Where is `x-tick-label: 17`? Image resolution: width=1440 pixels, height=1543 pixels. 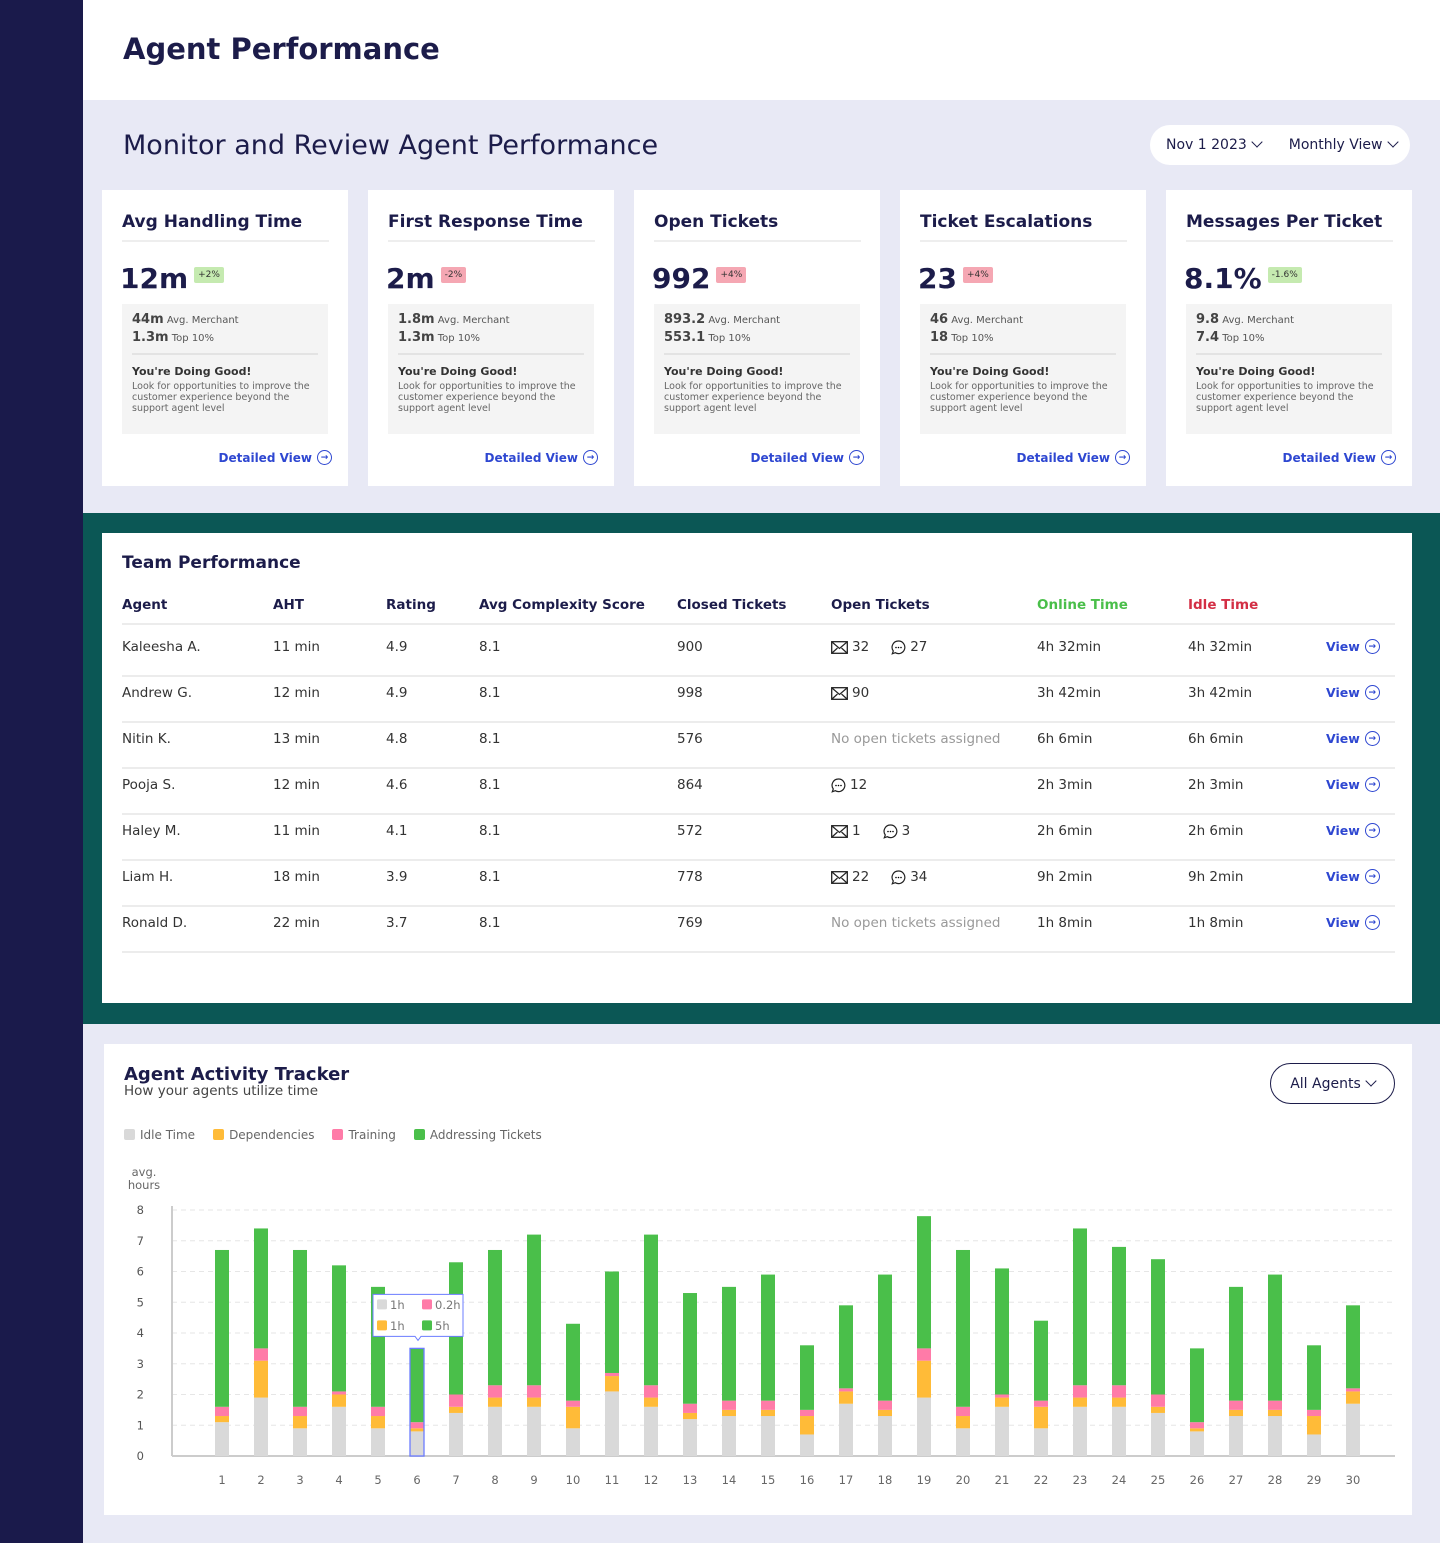 x-tick-label: 17 is located at coordinates (846, 1480).